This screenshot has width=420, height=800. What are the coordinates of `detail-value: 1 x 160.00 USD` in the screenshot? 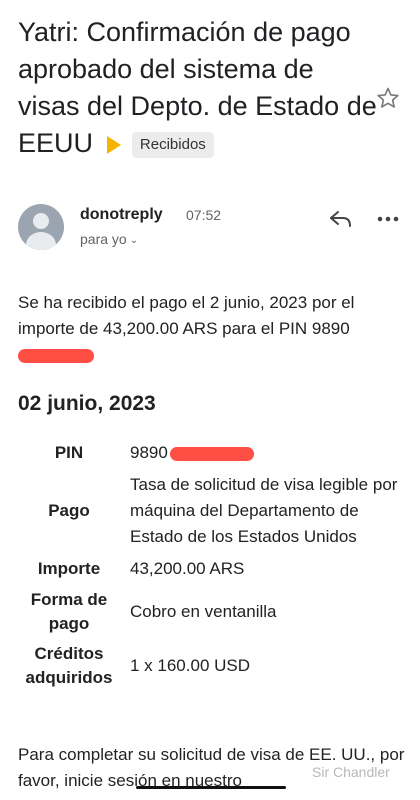 It's located at (190, 665).